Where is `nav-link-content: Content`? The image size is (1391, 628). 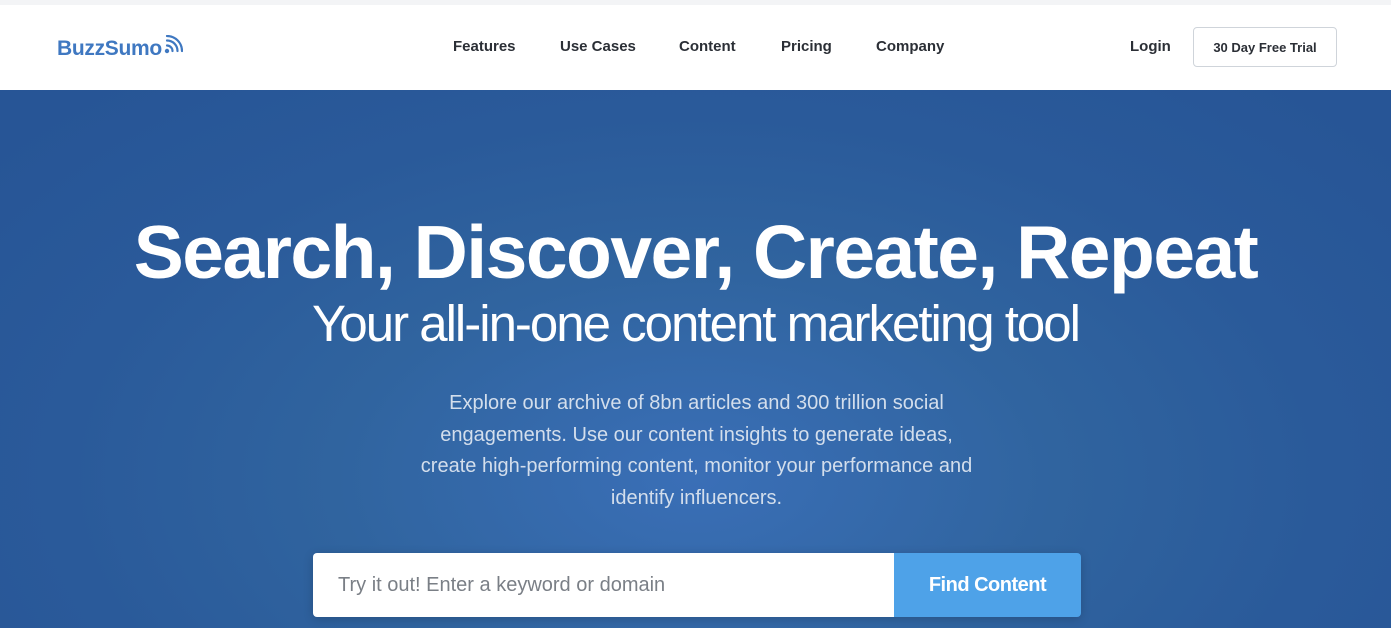 nav-link-content: Content is located at coordinates (707, 46).